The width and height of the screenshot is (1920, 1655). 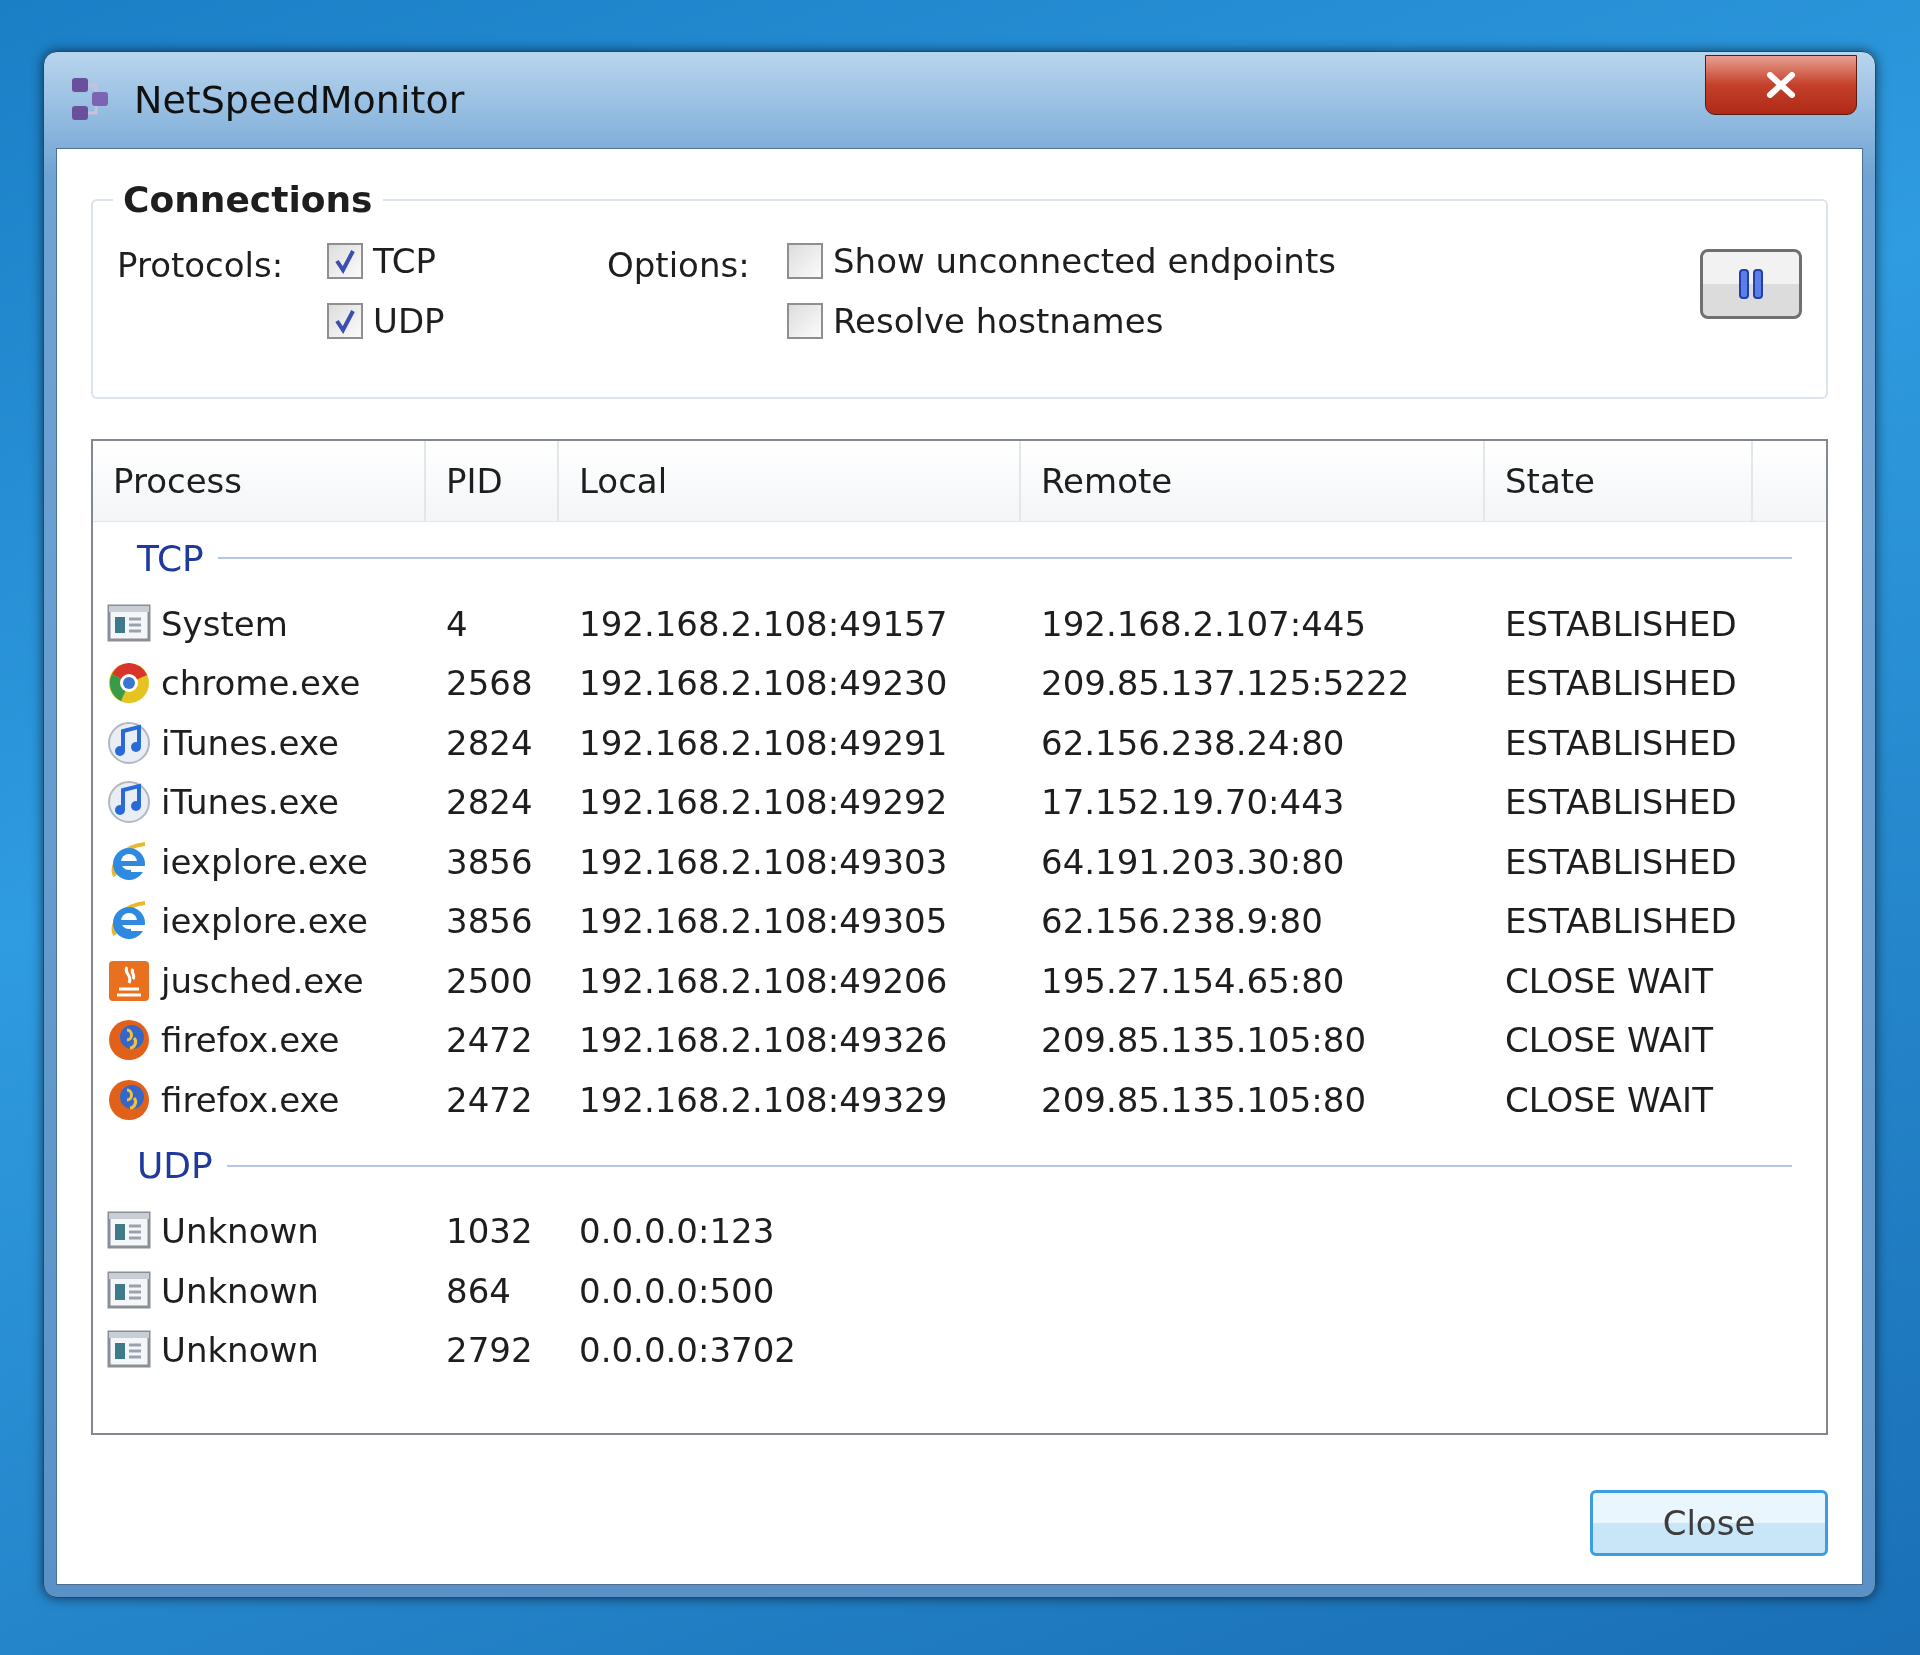 I want to click on column-header: State, so click(x=1619, y=481).